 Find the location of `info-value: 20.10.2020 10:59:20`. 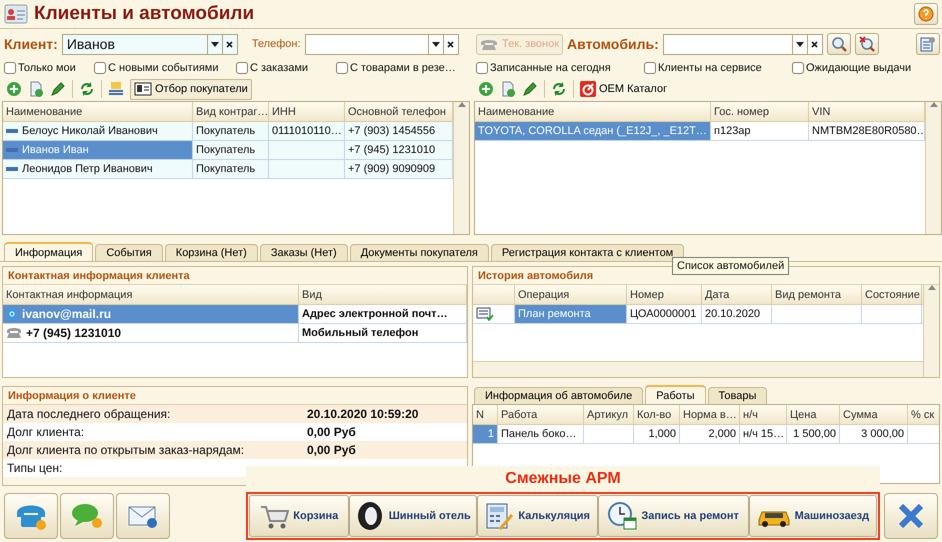

info-value: 20.10.2020 10:59:20 is located at coordinates (362, 414).